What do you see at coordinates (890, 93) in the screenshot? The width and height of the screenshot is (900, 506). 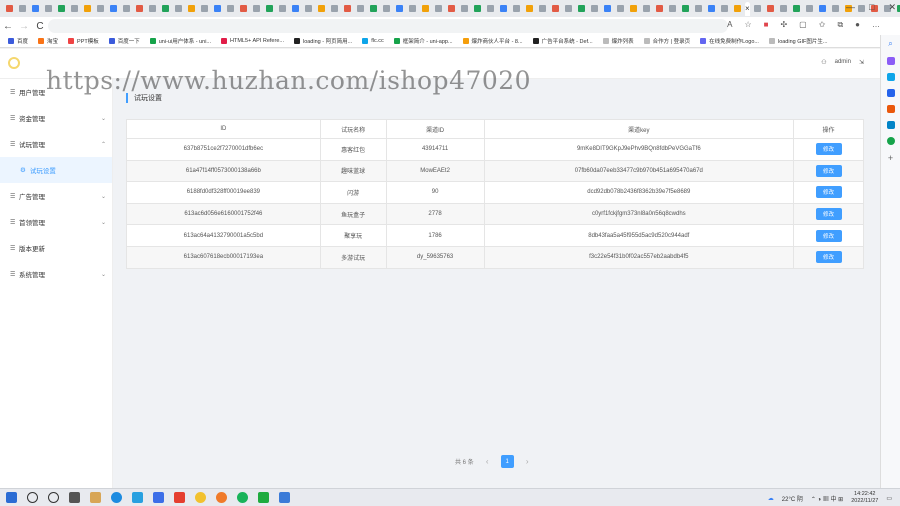 I see `games-icon` at bounding box center [890, 93].